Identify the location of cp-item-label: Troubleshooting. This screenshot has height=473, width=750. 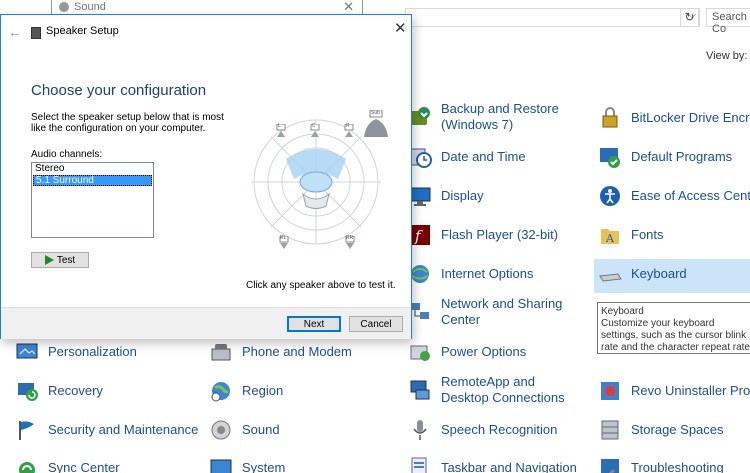
(677, 466).